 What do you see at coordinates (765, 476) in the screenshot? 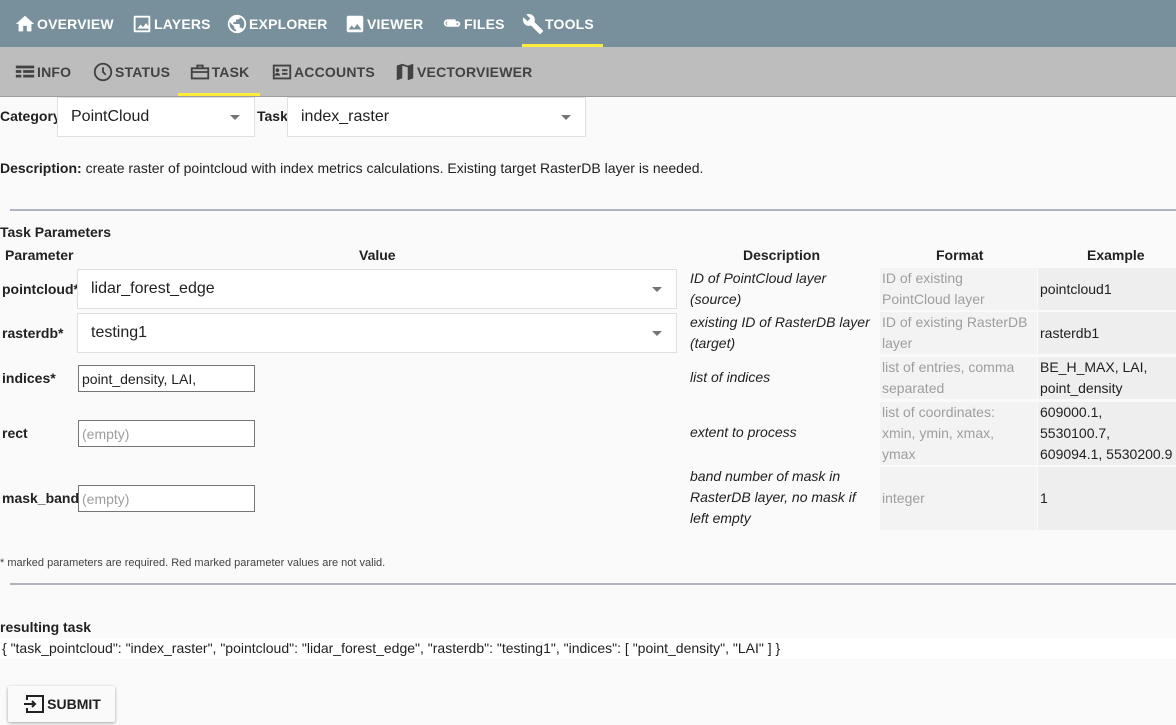
I see `desc-line: band number of mask in` at bounding box center [765, 476].